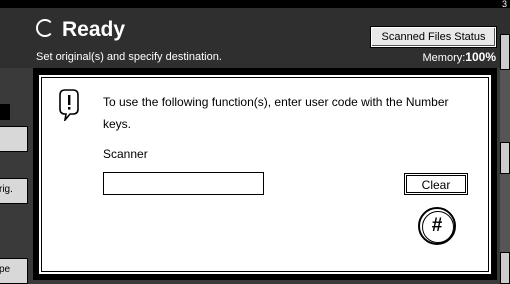 The width and height of the screenshot is (510, 284). I want to click on hash-key-button: #, so click(437, 226).